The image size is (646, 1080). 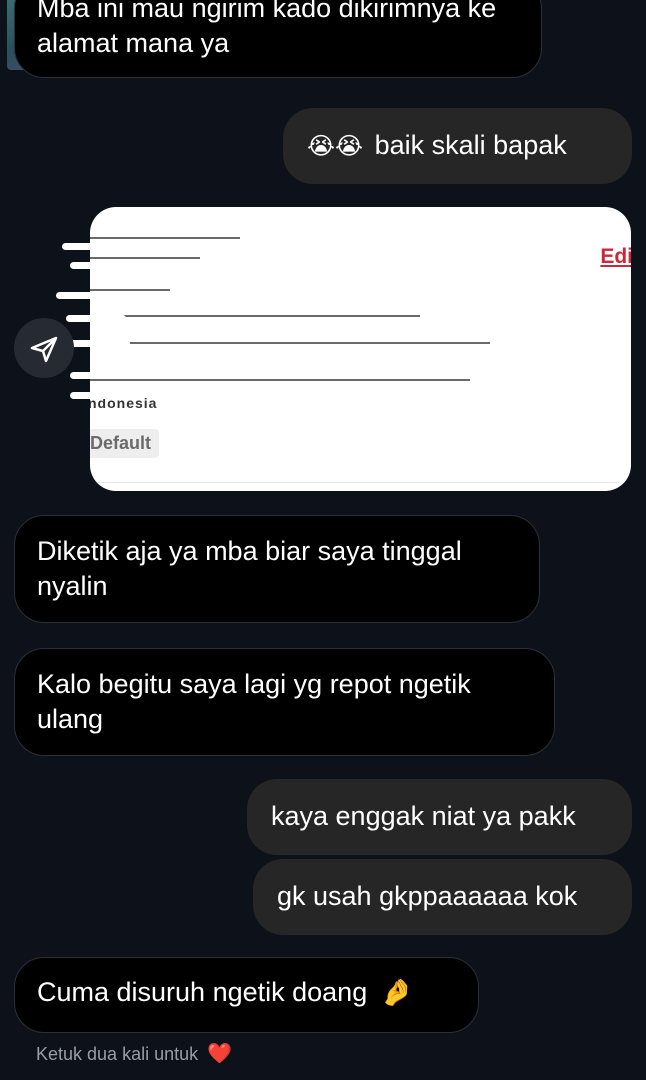 I want to click on hint-text: Ketuk dua kali untuk, so click(x=117, y=1054).